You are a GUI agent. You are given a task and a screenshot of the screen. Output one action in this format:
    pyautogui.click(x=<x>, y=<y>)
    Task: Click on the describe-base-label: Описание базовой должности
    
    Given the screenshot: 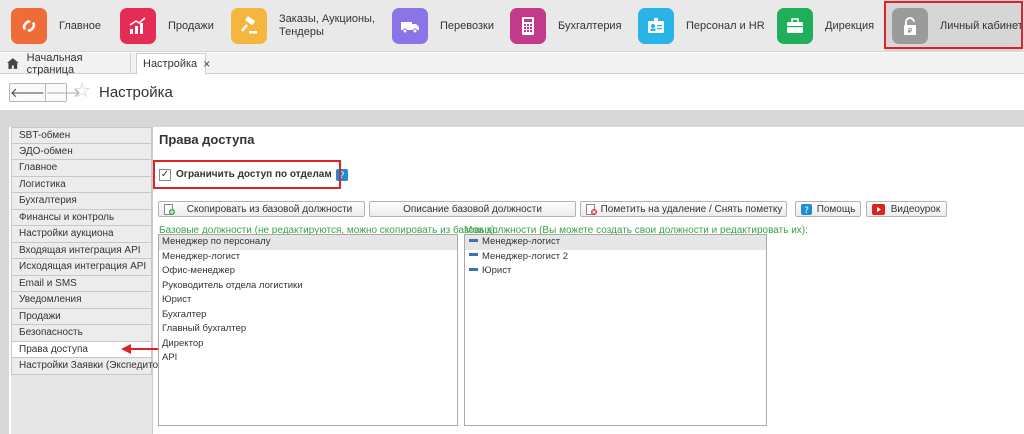 What is the action you would take?
    pyautogui.click(x=472, y=209)
    